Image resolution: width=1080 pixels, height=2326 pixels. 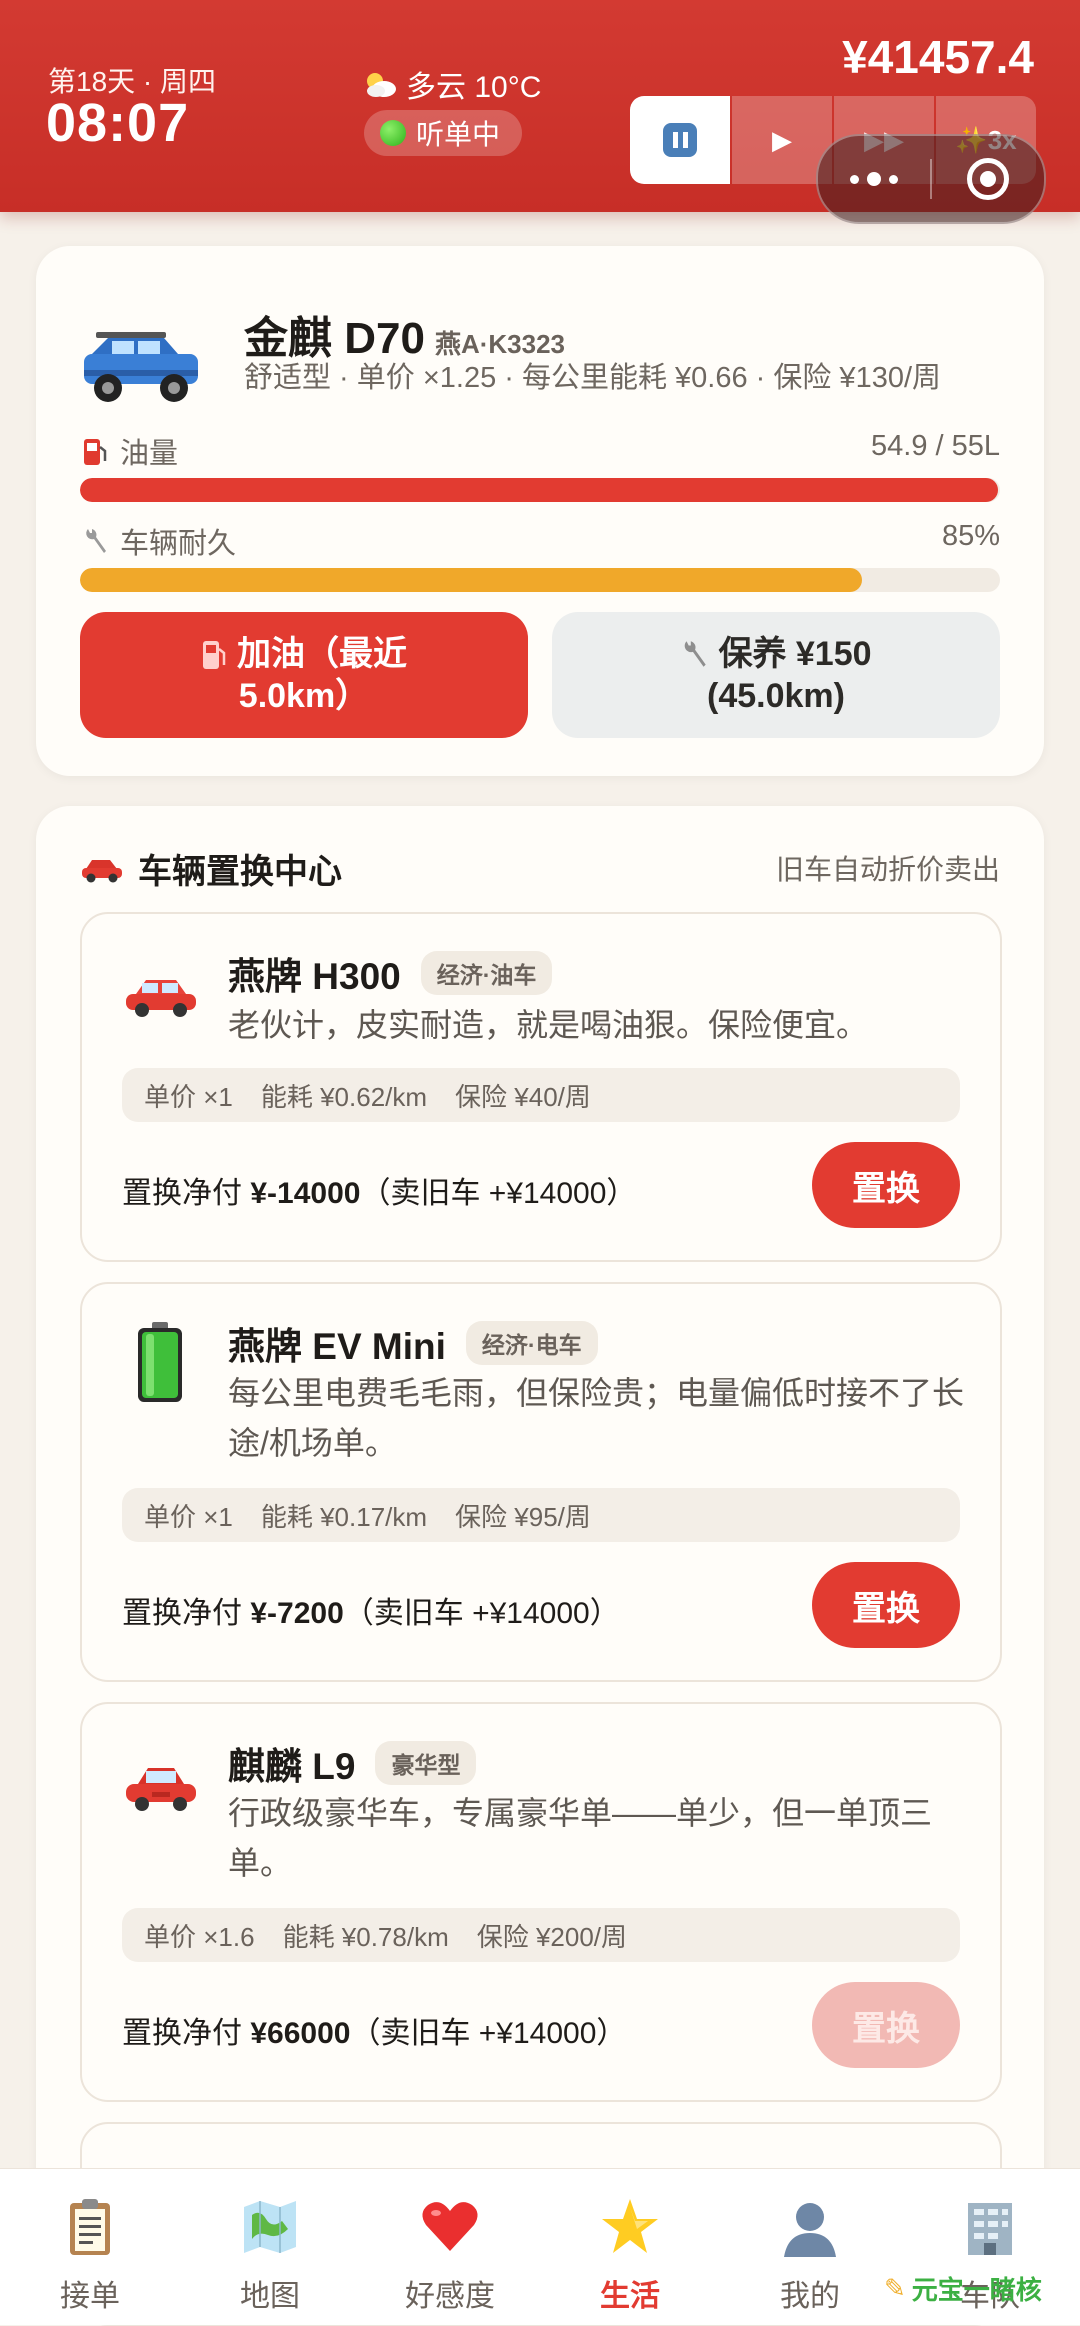 What do you see at coordinates (161, 998) in the screenshot?
I see `red-car-icon` at bounding box center [161, 998].